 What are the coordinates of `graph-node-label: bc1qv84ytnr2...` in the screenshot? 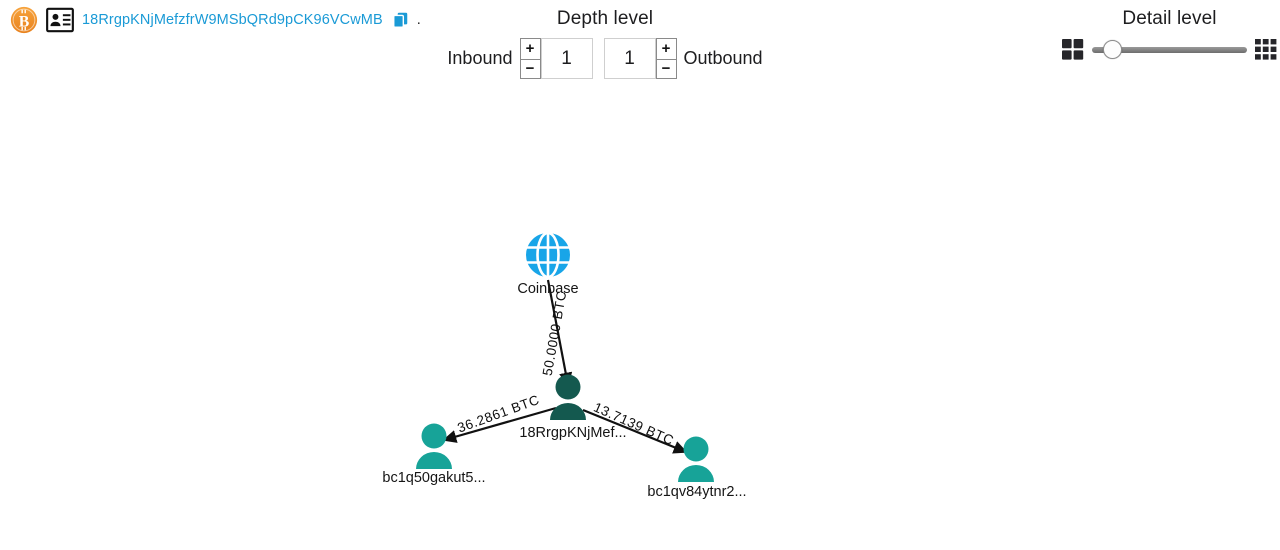 It's located at (696, 492).